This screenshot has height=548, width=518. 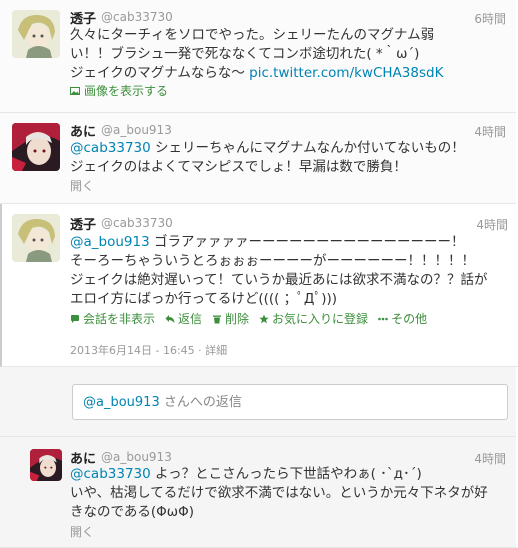 What do you see at coordinates (286, 474) in the screenshot?
I see `tweet-line: よっ？とこさんったら下世話やわぁ( ･`д･´)` at bounding box center [286, 474].